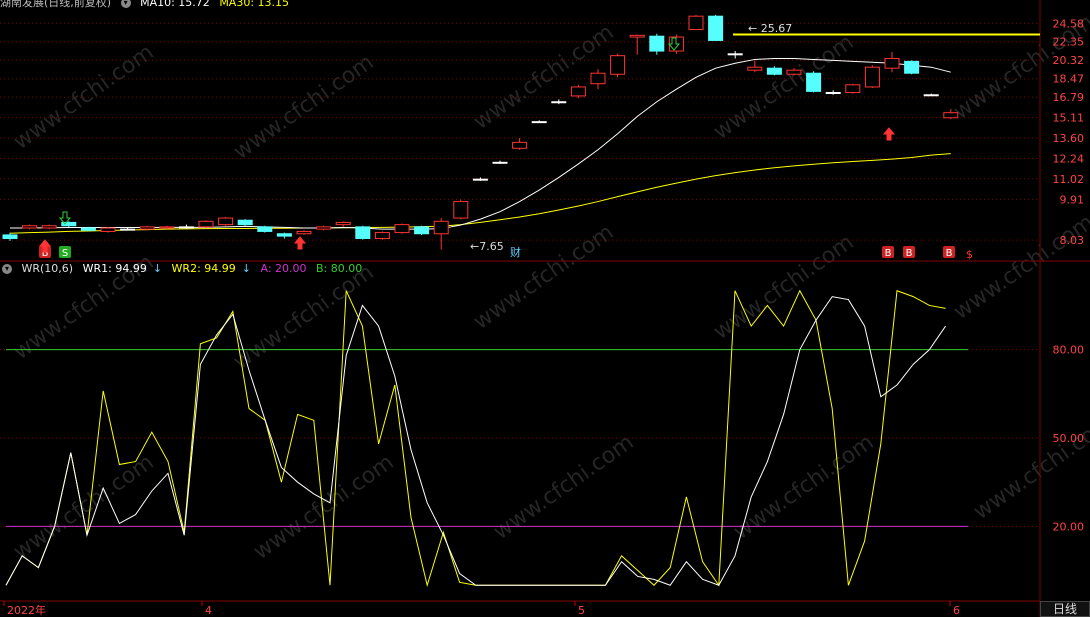  I want to click on time-tick-label: 4, so click(208, 610).